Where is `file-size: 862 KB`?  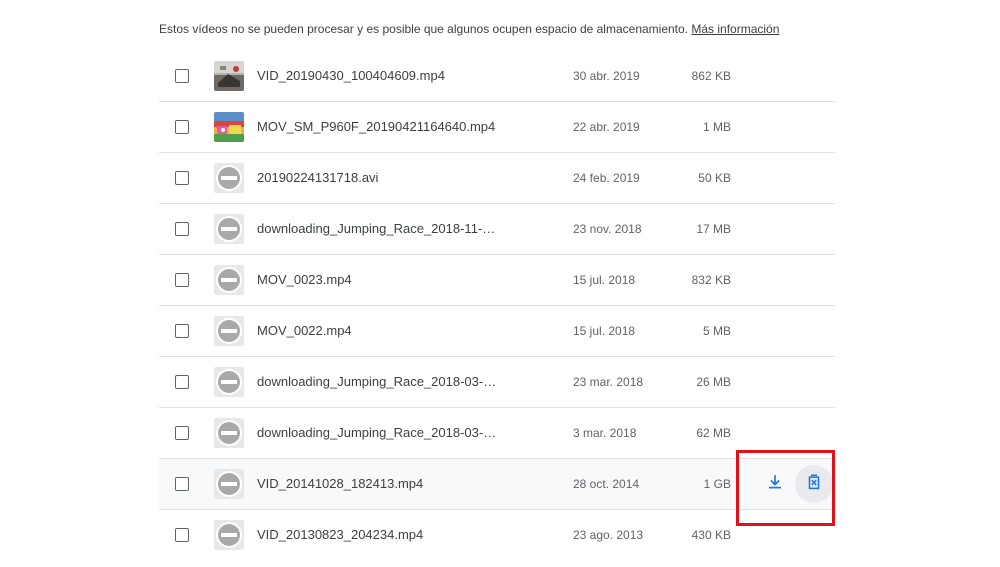
file-size: 862 KB is located at coordinates (711, 76).